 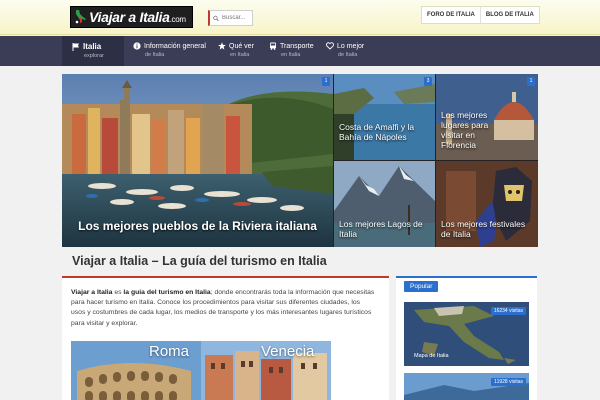 I want to click on heart-icon, so click(x=330, y=46).